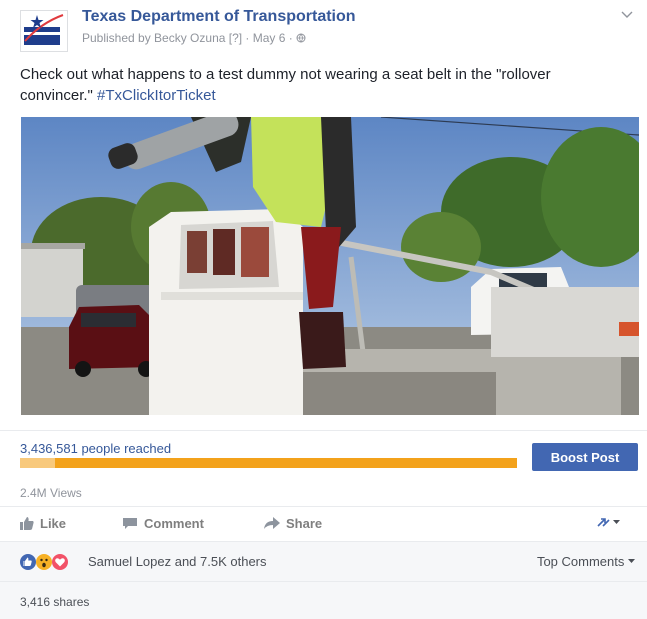 The image size is (647, 619). I want to click on like-label: Like, so click(53, 523).